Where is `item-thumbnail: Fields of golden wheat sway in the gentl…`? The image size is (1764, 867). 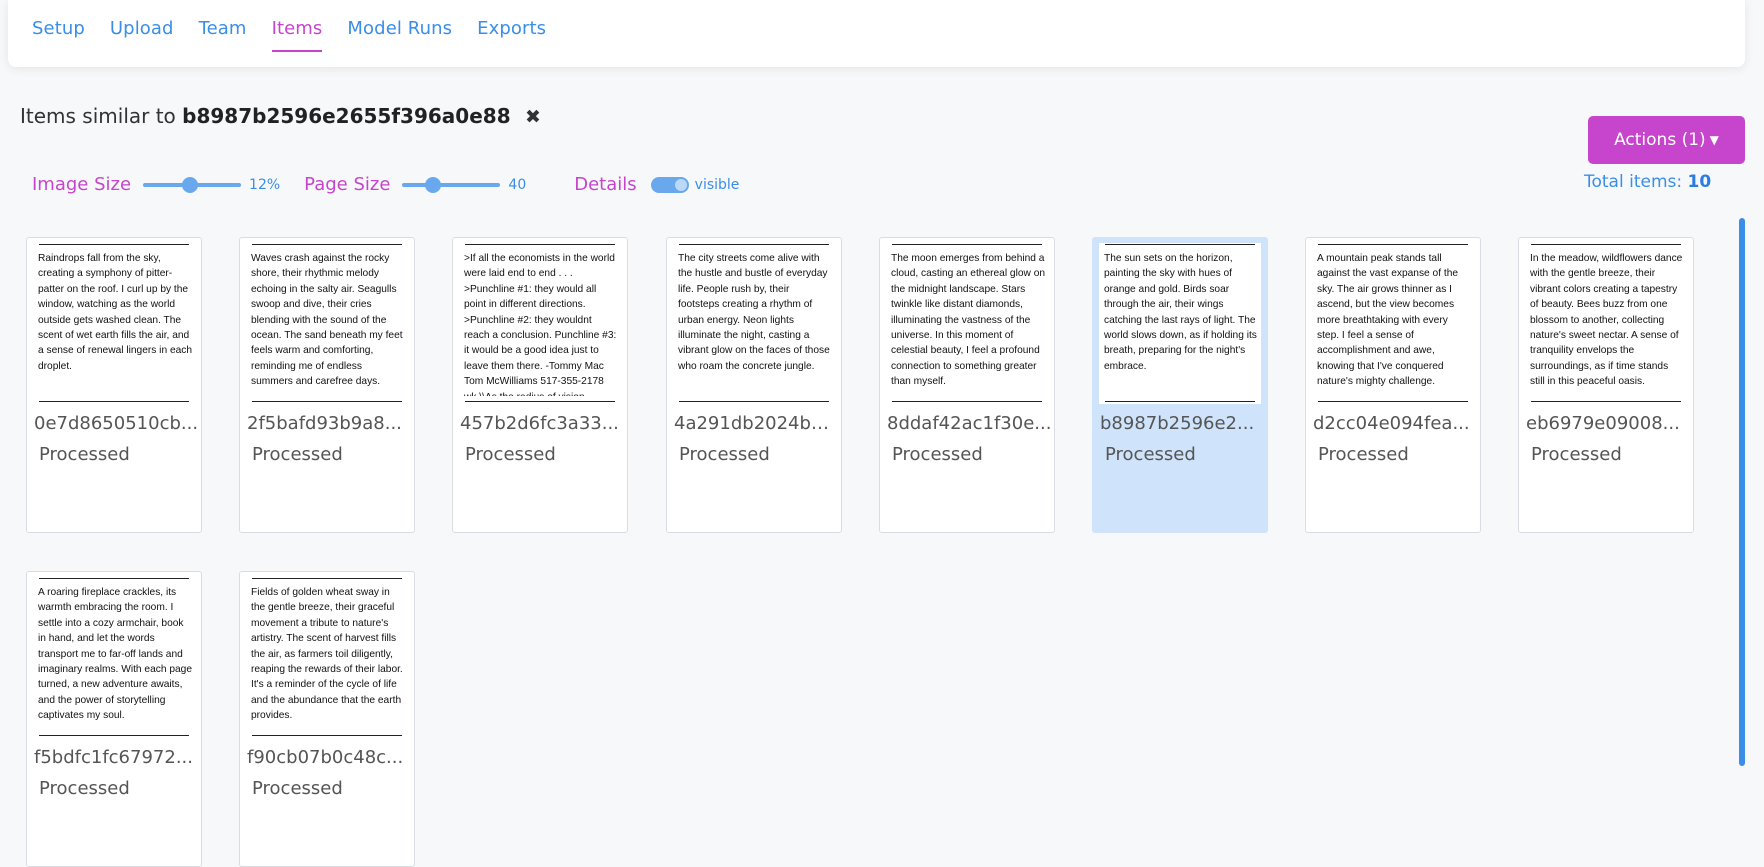 item-thumbnail: Fields of golden wheat sway in the gentl… is located at coordinates (327, 657).